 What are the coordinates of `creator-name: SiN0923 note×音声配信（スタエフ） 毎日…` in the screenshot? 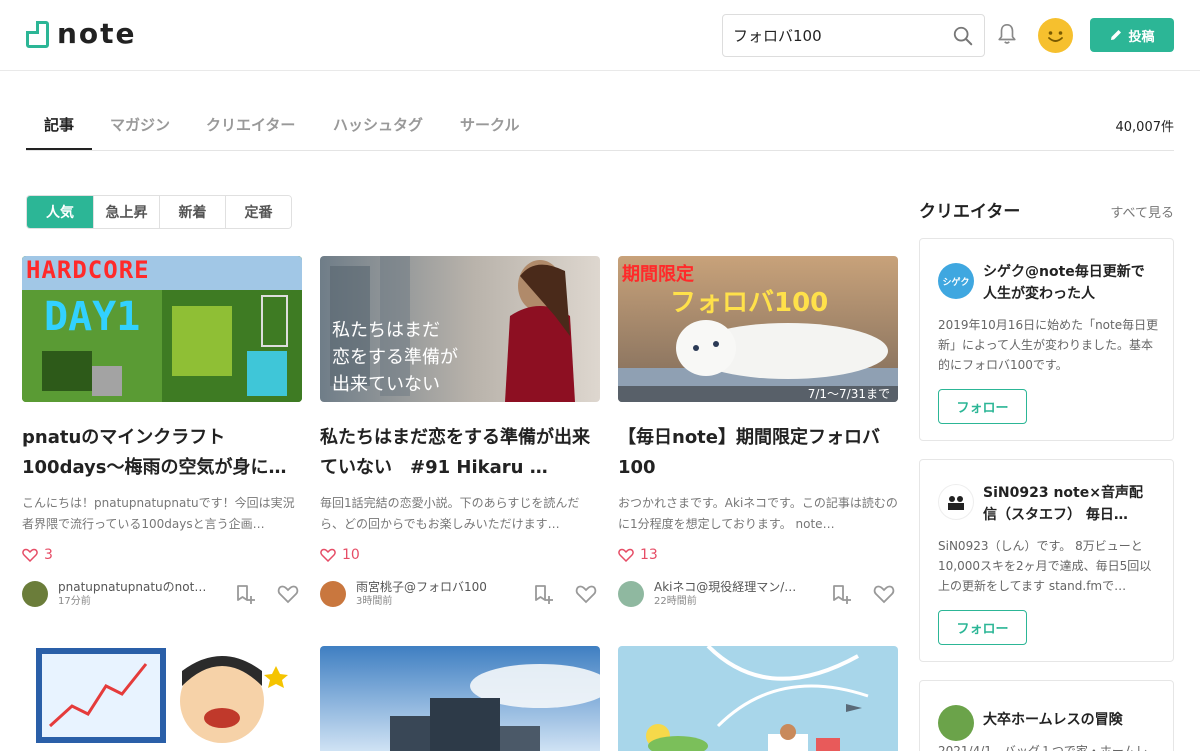 It's located at (1068, 504).